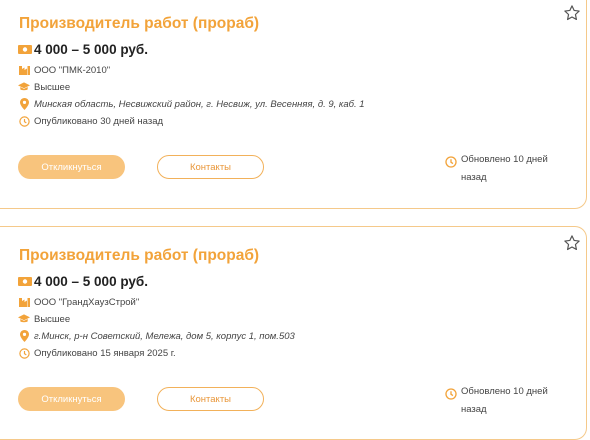  What do you see at coordinates (86, 302) in the screenshot?
I see `company-name: ООО "ГрандХаузСтрой"` at bounding box center [86, 302].